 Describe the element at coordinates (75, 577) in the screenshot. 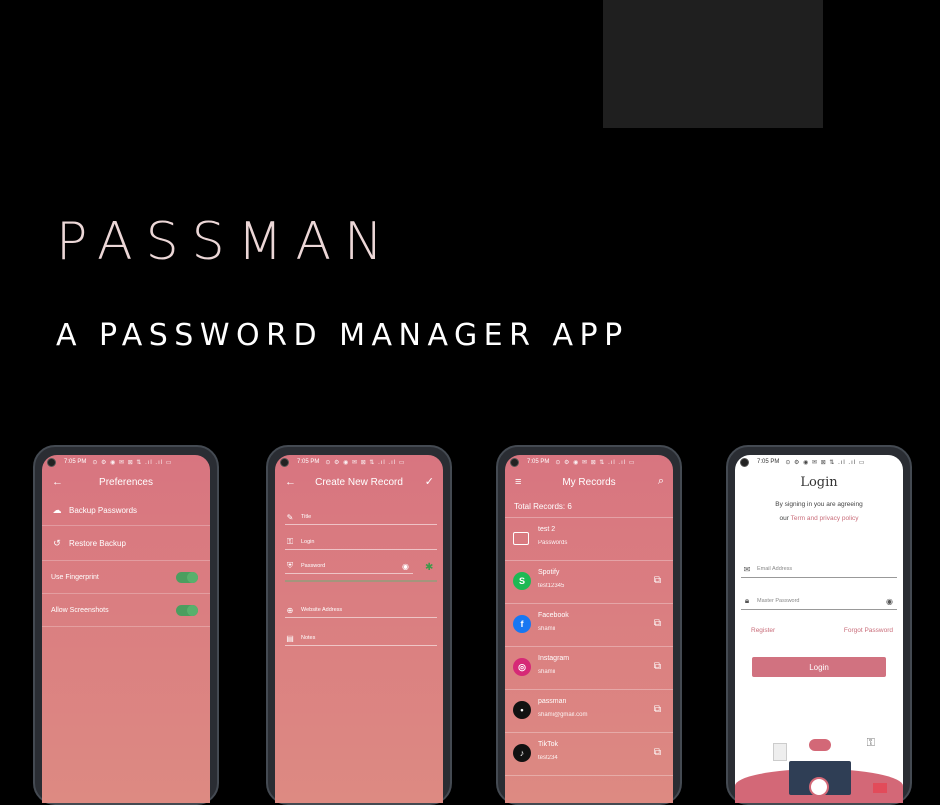

I see `item-label: Use Fingerprint` at that location.